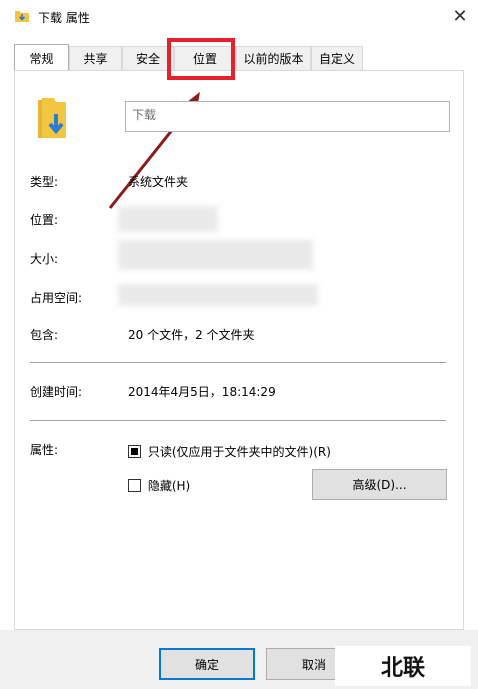  I want to click on close-icon: ✕, so click(460, 16).